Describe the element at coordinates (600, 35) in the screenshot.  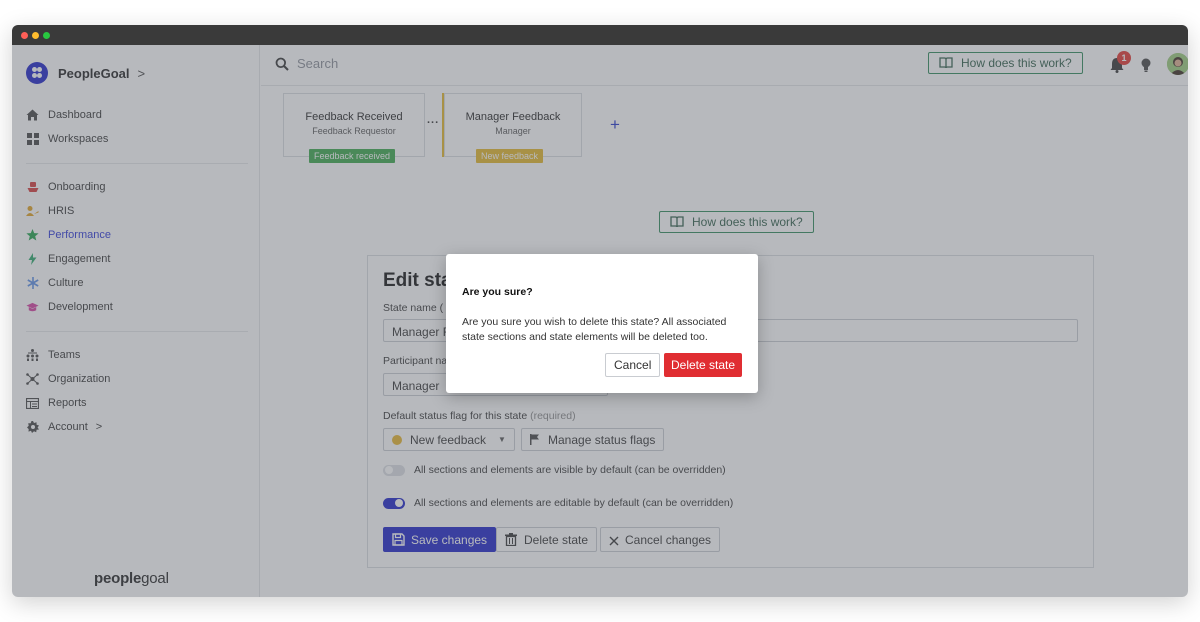
I see `window-titlebar` at that location.